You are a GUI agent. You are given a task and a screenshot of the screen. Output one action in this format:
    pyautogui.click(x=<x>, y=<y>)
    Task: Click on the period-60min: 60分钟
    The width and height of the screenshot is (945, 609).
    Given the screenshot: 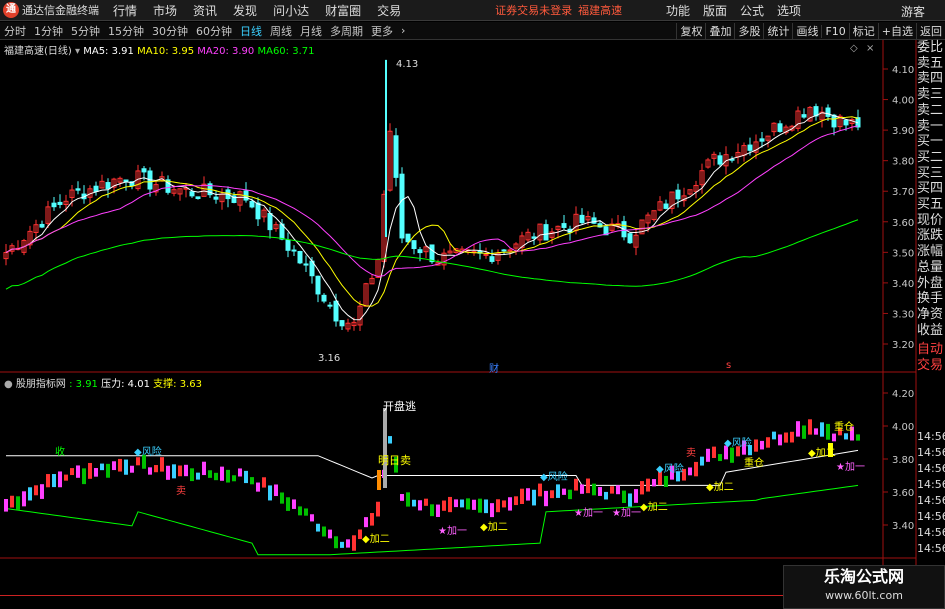 What is the action you would take?
    pyautogui.click(x=214, y=31)
    